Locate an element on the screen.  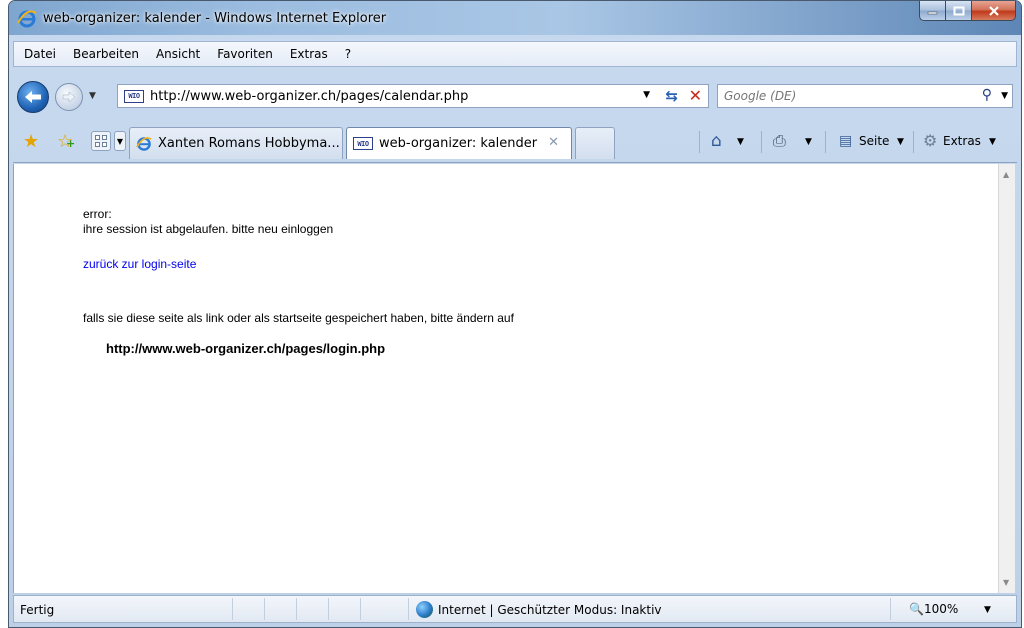
zoom-dropdown-icon: ▼ is located at coordinates (987, 610).